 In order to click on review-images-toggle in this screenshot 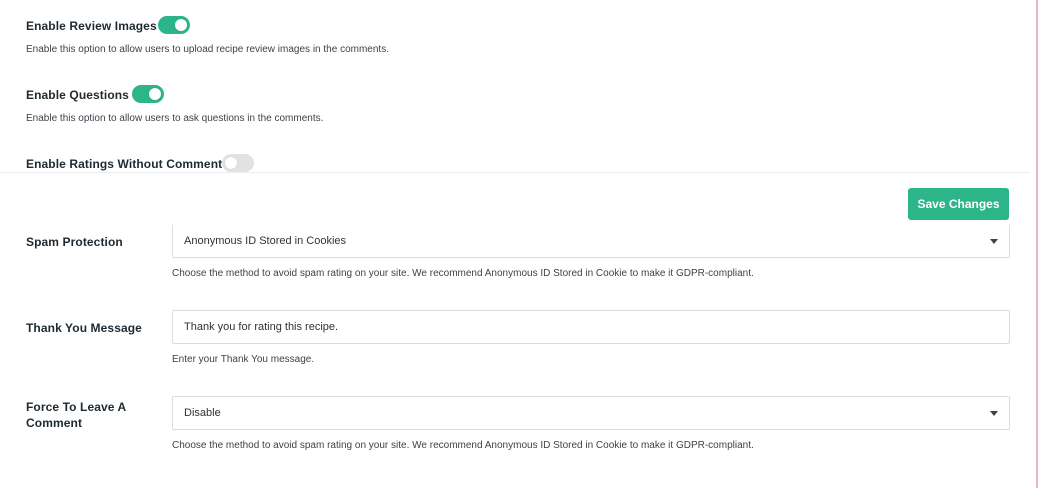, I will do `click(174, 25)`.